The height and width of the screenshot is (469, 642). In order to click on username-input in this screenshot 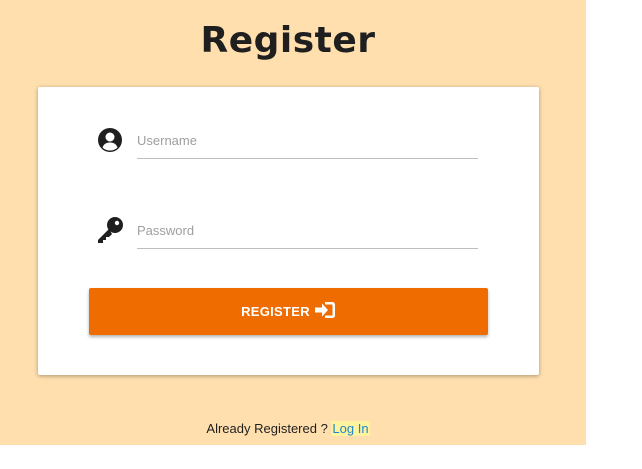, I will do `click(307, 140)`.